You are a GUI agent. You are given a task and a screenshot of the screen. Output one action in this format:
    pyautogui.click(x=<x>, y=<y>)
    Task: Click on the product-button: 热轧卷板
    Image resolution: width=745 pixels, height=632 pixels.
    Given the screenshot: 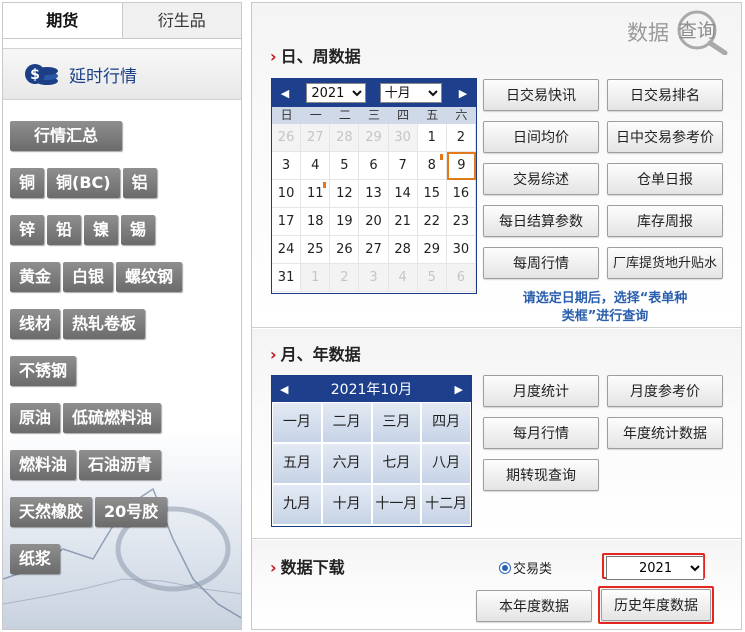 What is the action you would take?
    pyautogui.click(x=104, y=324)
    